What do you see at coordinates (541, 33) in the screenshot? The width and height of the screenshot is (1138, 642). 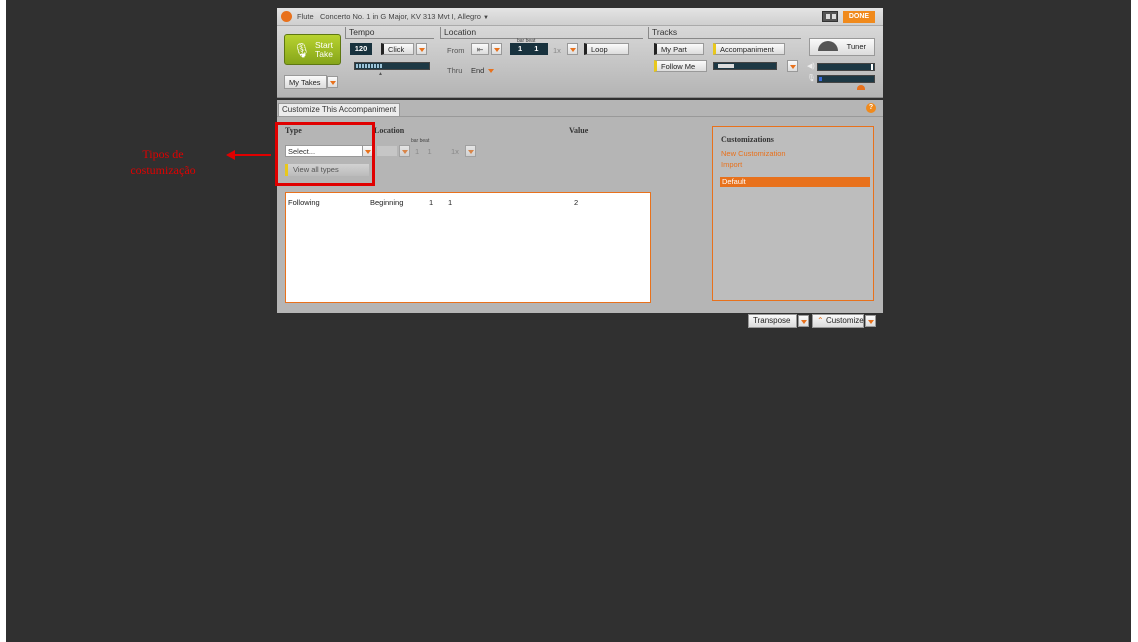 I see `location-label: Location` at bounding box center [541, 33].